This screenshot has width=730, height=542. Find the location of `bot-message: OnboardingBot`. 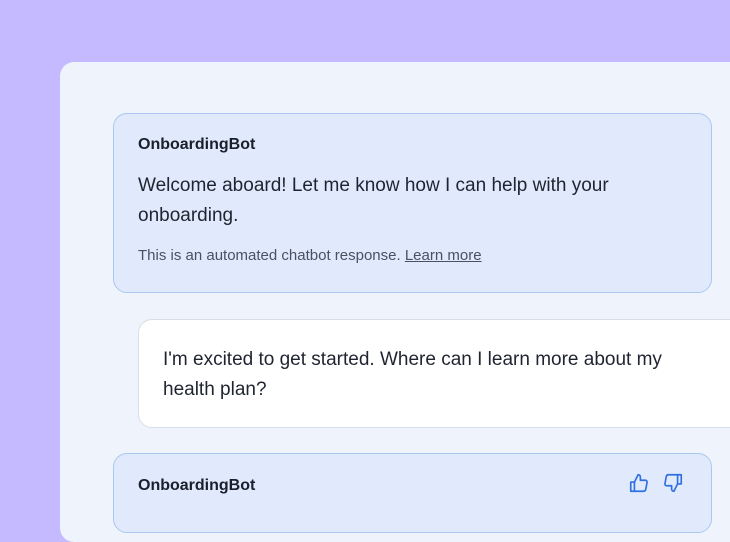

bot-message: OnboardingBot is located at coordinates (412, 493).